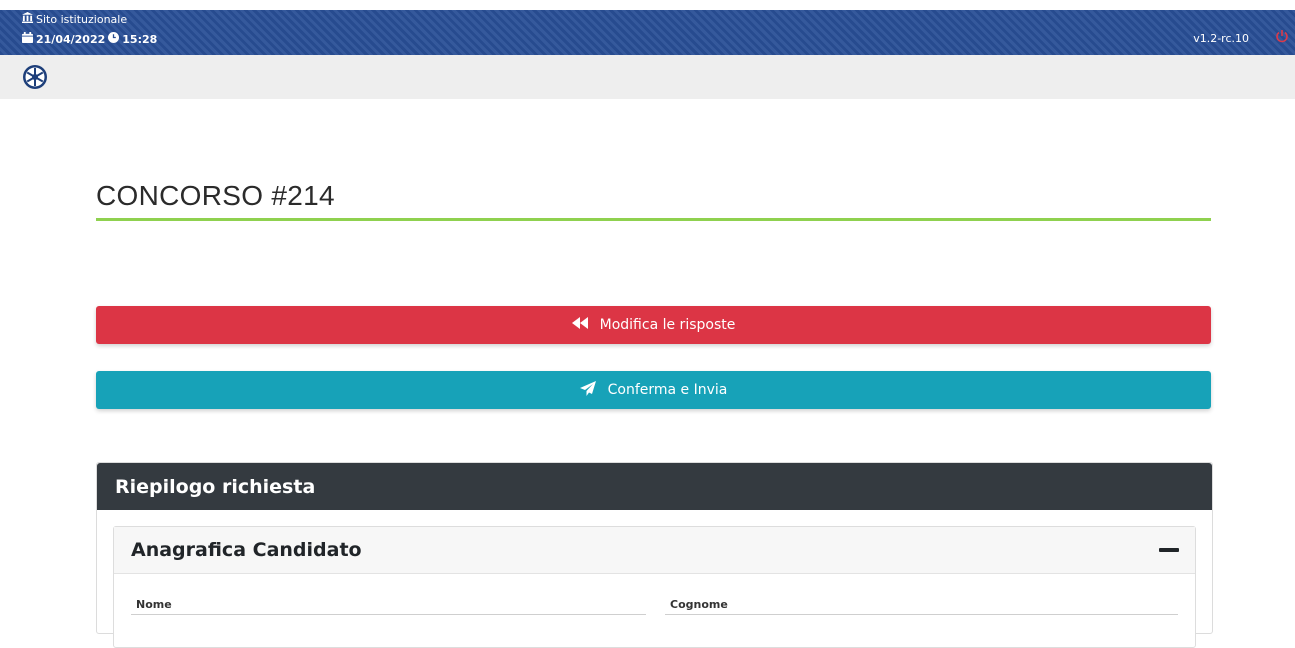  What do you see at coordinates (699, 604) in the screenshot?
I see `field-label-cognome: Cognome` at bounding box center [699, 604].